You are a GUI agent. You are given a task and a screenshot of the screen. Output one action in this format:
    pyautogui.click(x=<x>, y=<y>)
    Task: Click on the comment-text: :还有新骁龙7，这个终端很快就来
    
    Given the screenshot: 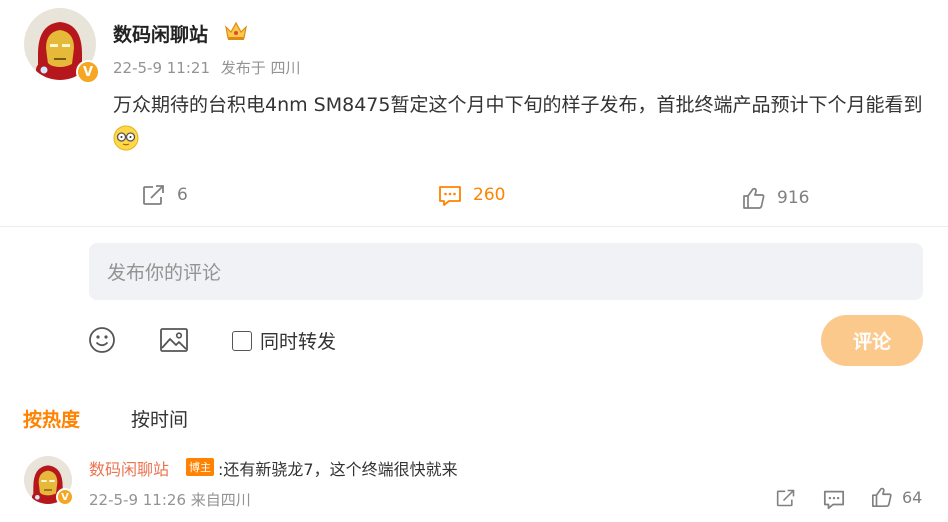 What is the action you would take?
    pyautogui.click(x=338, y=469)
    